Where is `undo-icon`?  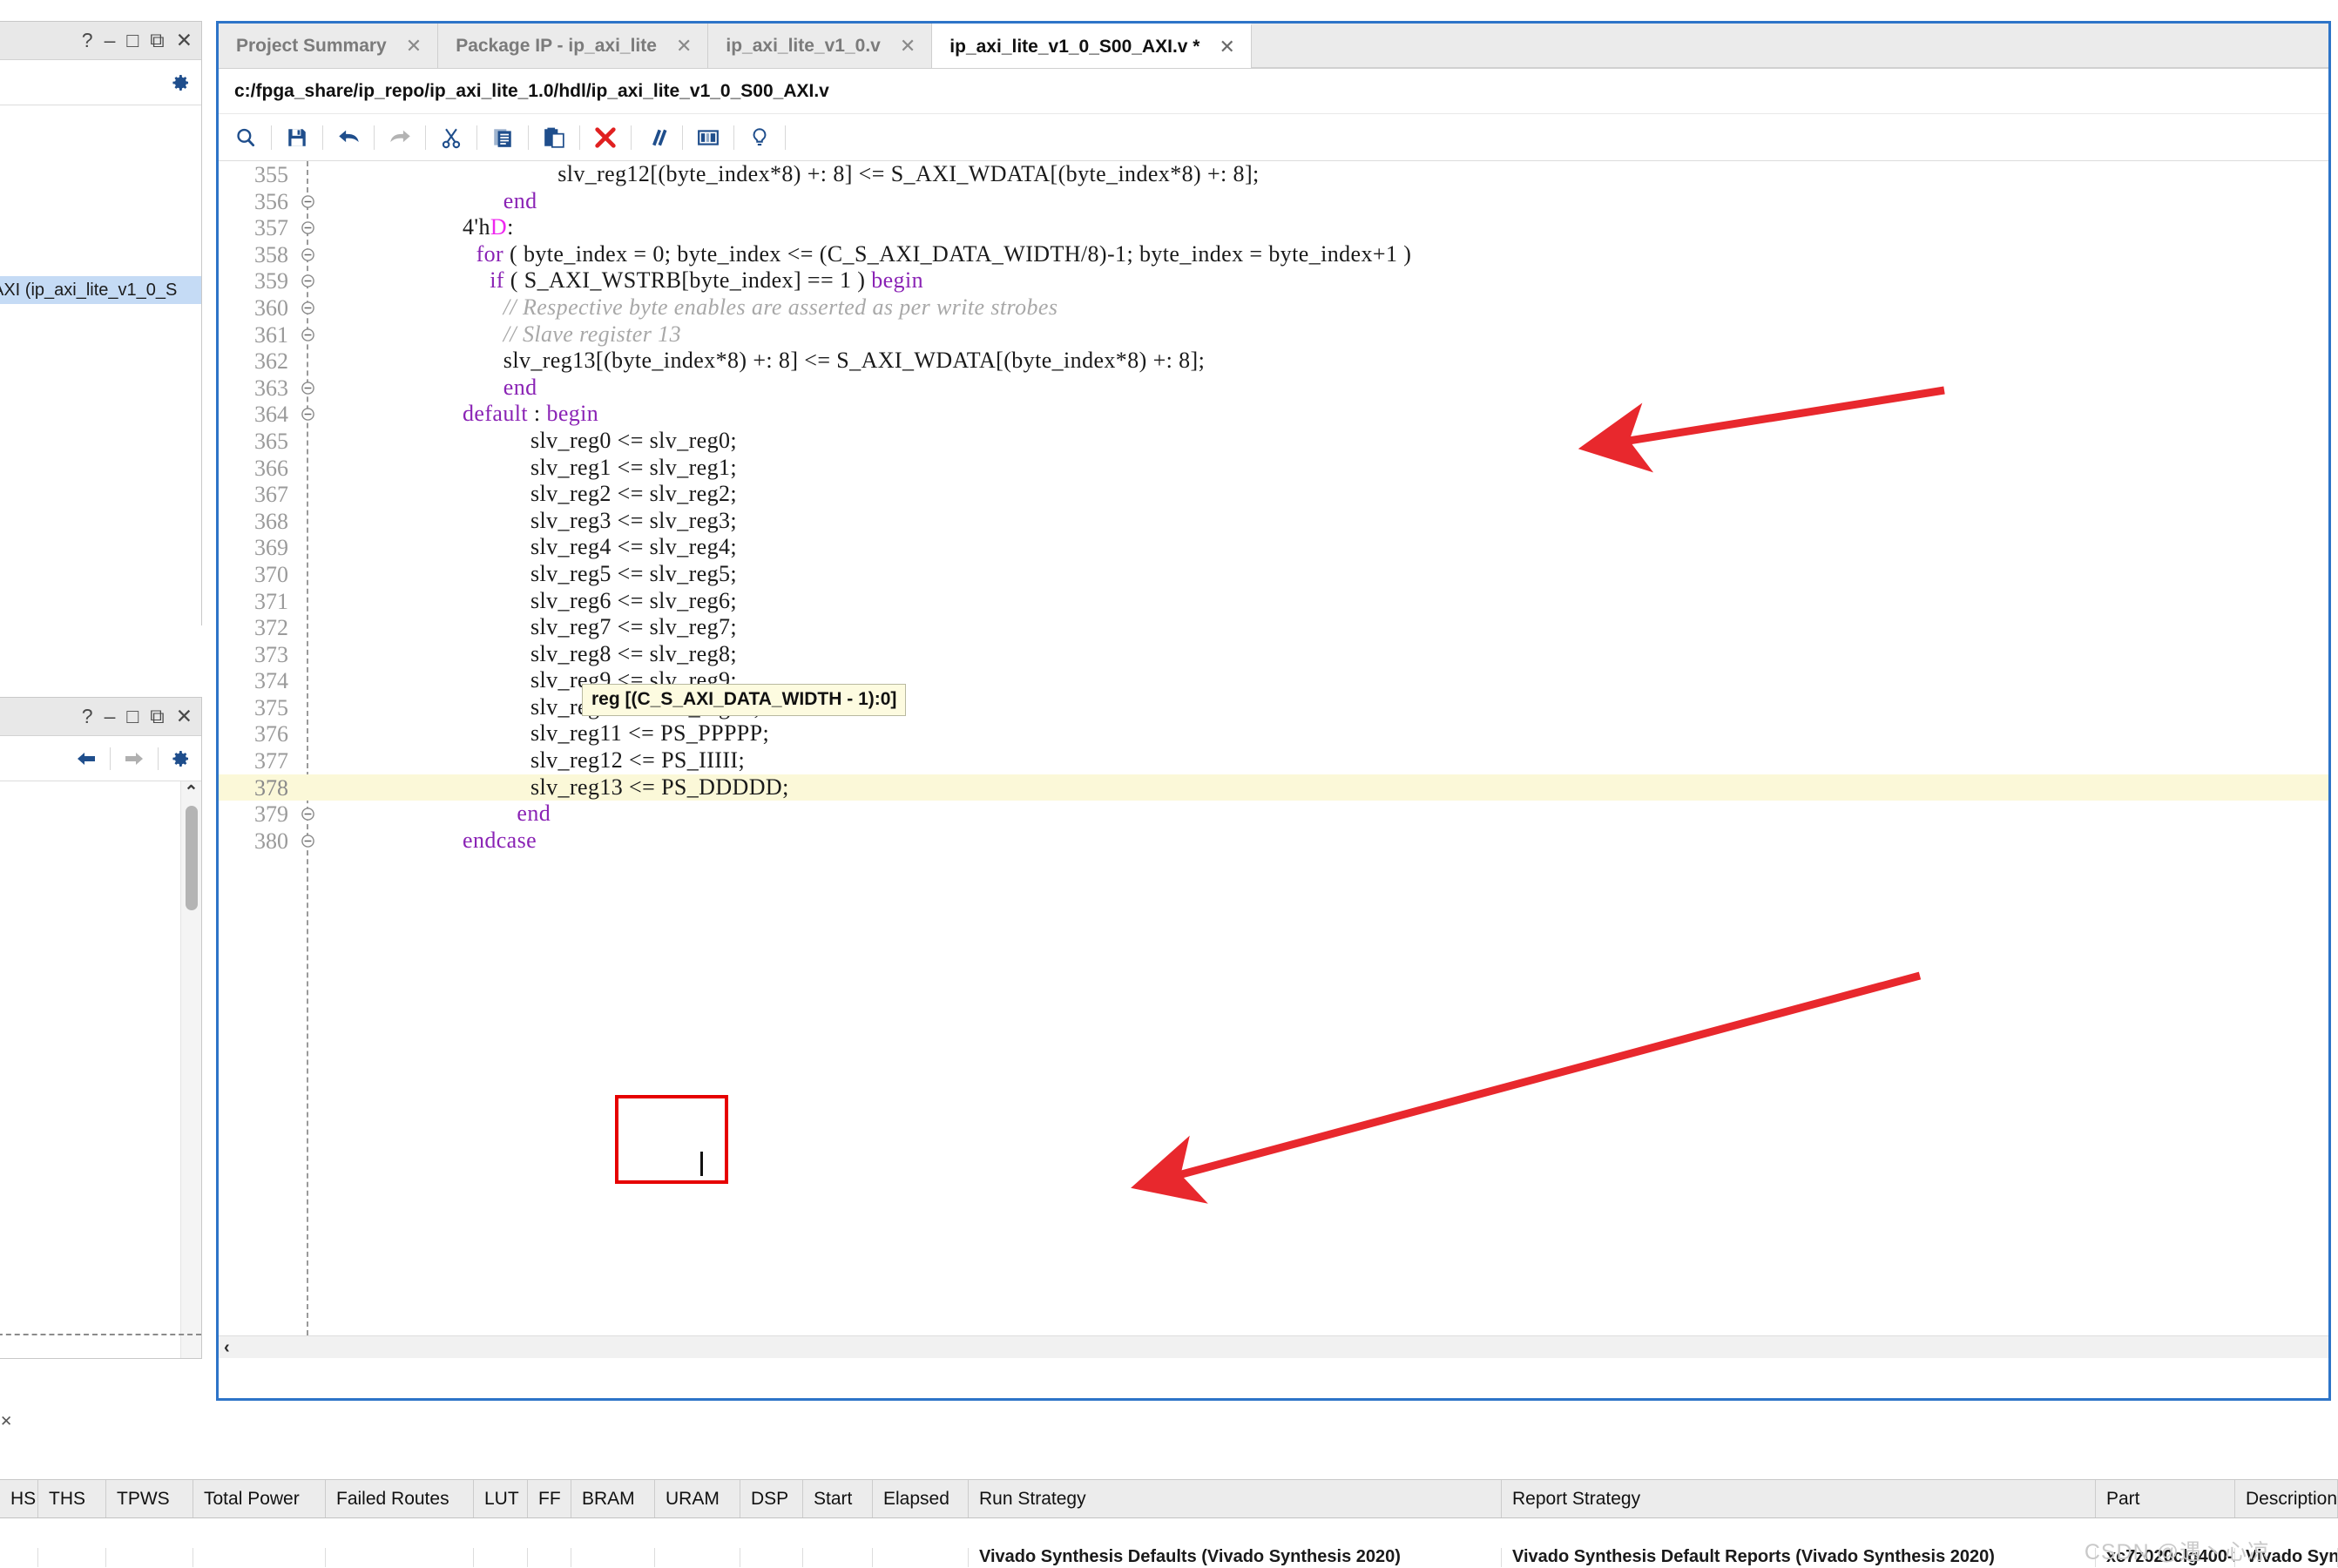 undo-icon is located at coordinates (348, 138).